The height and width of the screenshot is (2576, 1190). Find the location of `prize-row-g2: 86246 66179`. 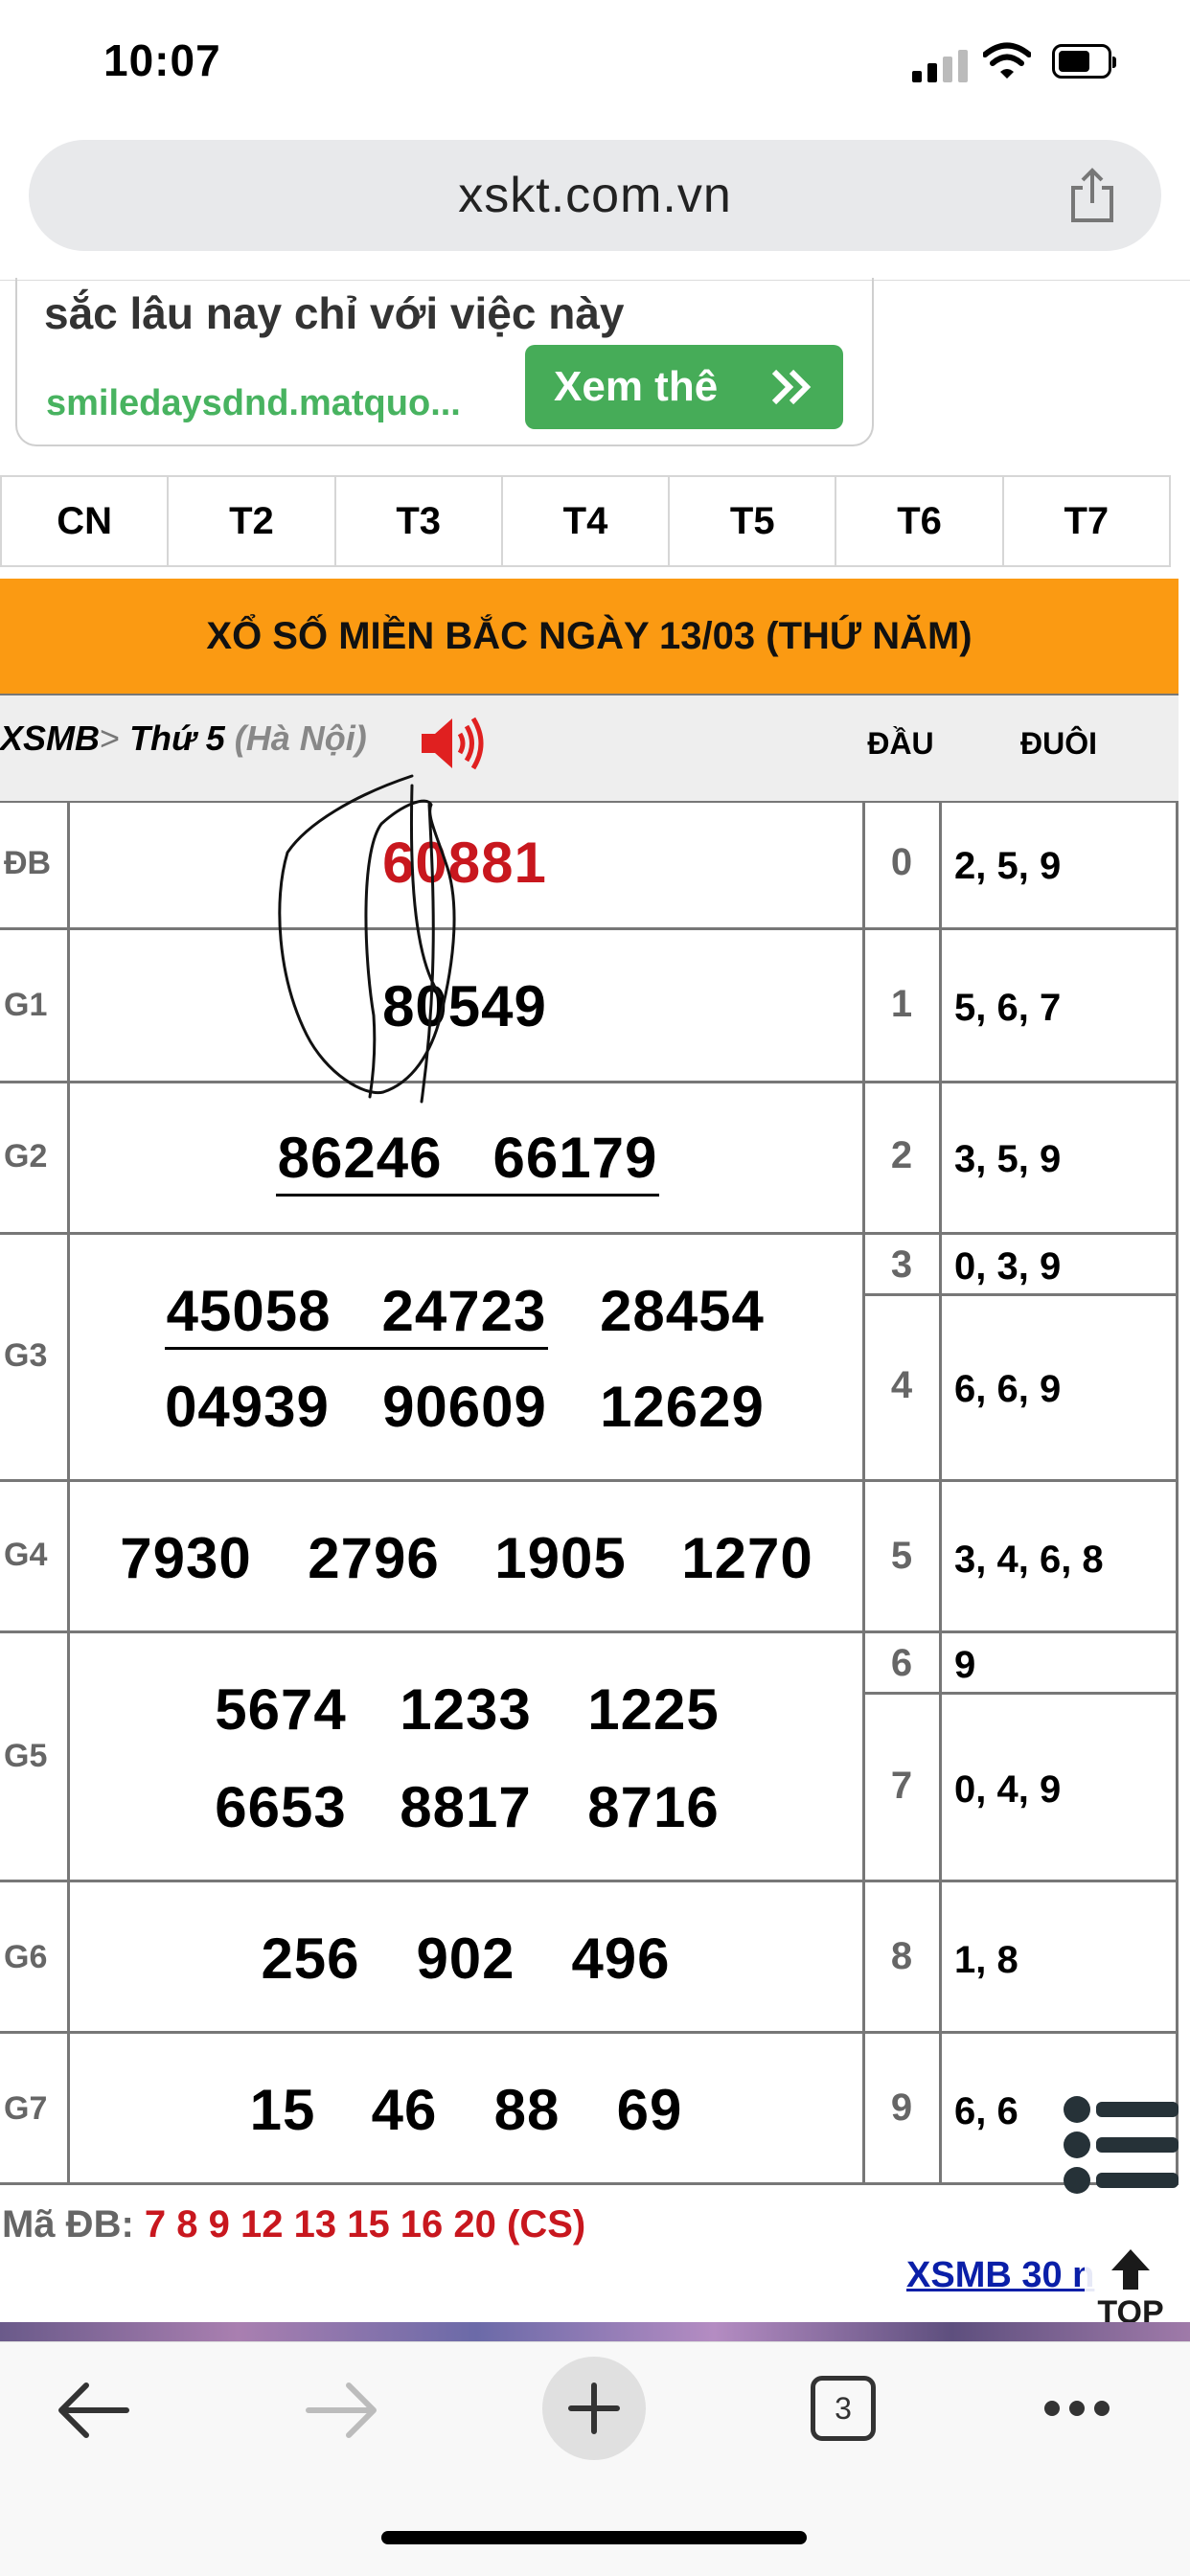

prize-row-g2: 86246 66179 is located at coordinates (468, 1161).